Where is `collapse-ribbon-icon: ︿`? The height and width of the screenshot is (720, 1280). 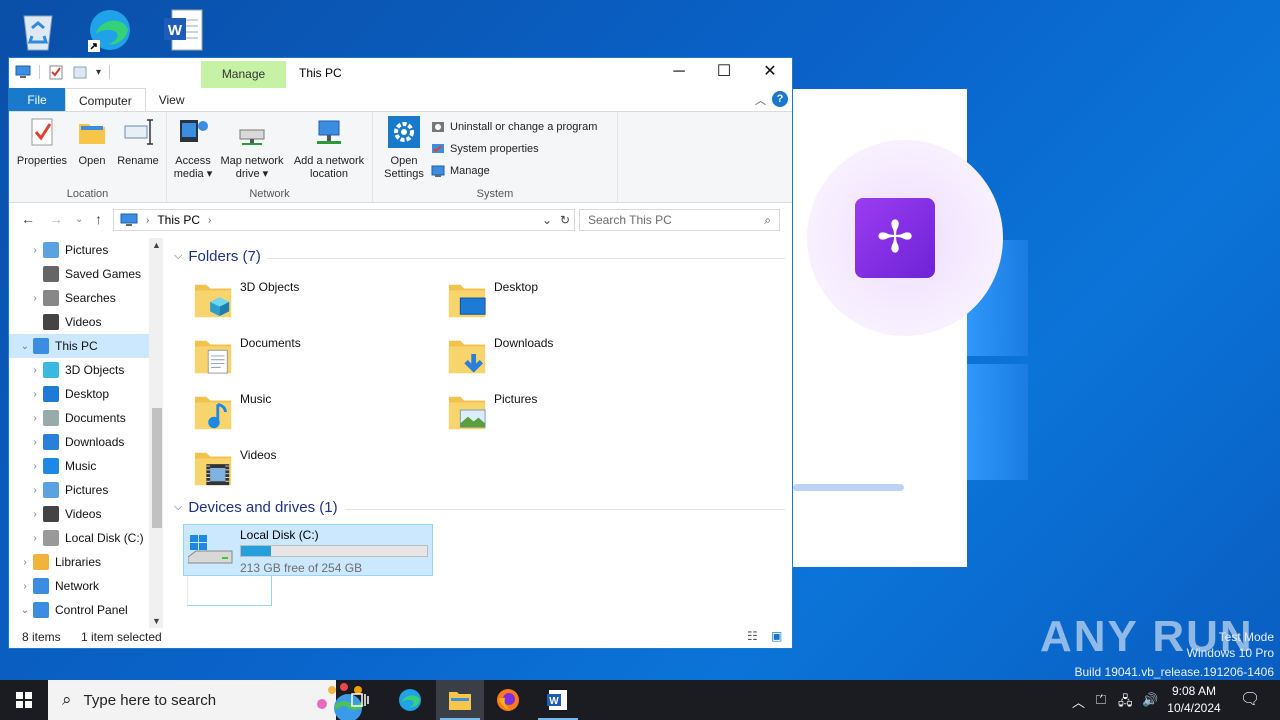 collapse-ribbon-icon: ︿ is located at coordinates (760, 100).